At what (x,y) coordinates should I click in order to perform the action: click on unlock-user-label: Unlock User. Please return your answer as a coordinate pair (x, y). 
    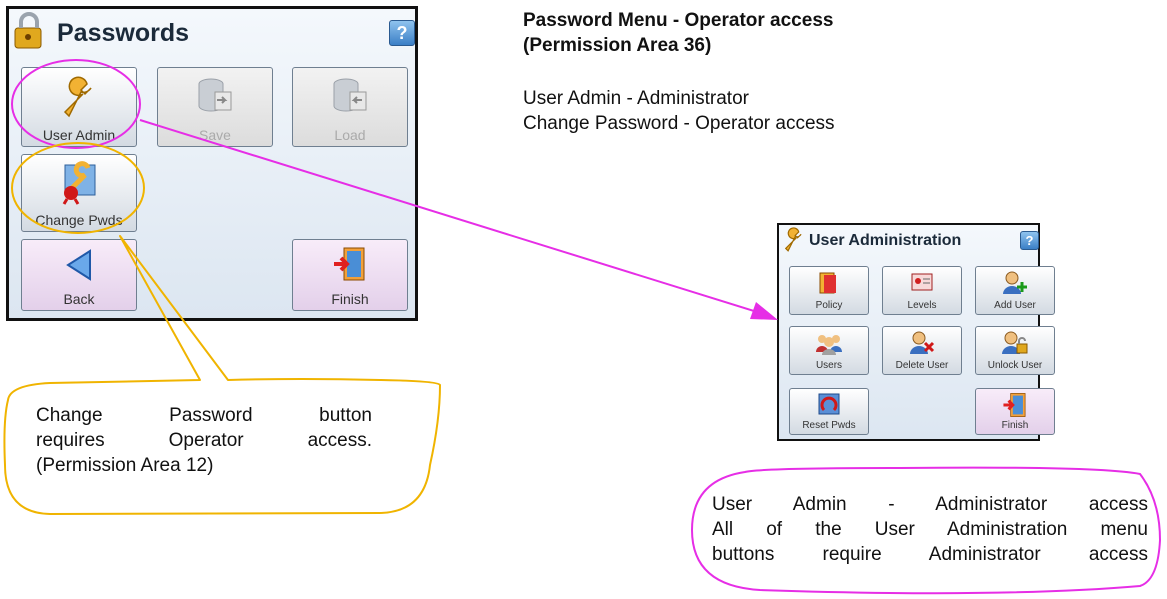
    Looking at the image, I should click on (1015, 365).